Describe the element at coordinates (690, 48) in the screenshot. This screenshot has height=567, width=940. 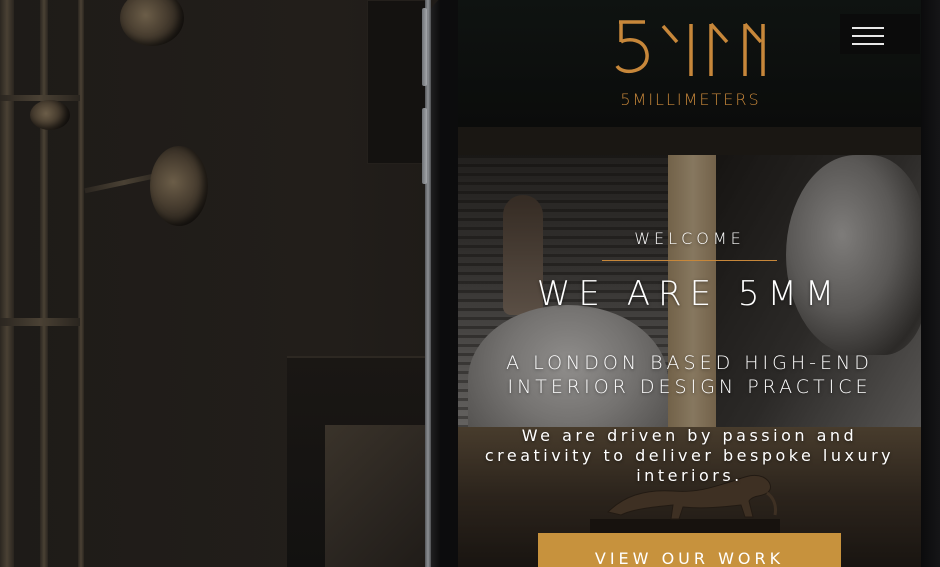
I see `5mm-monogram-icon` at that location.